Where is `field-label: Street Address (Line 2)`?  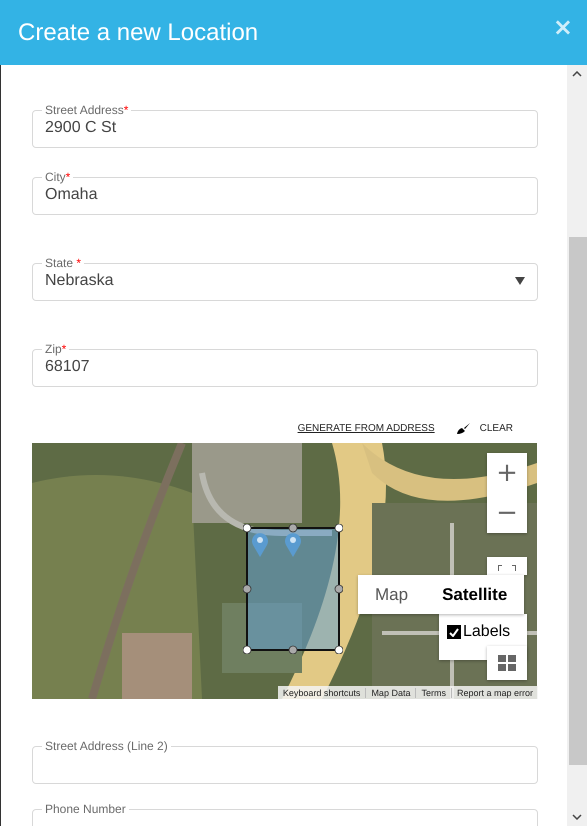 field-label: Street Address (Line 2) is located at coordinates (106, 746).